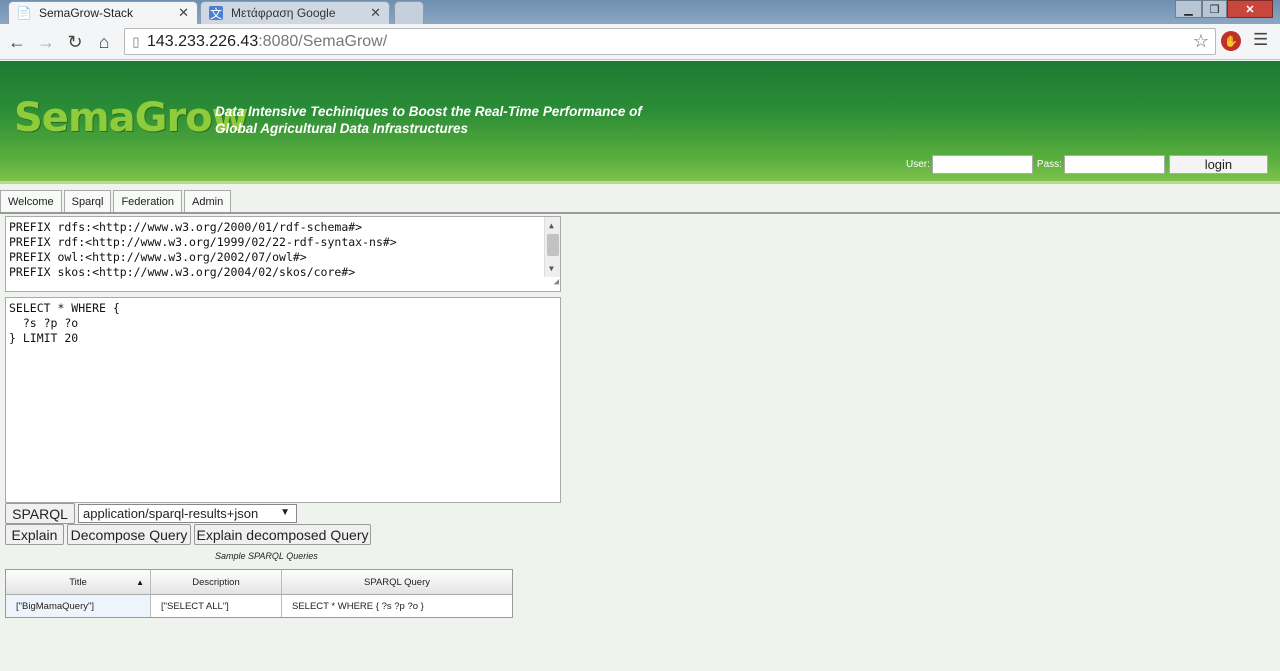 The height and width of the screenshot is (671, 1280). Describe the element at coordinates (171, 513) in the screenshot. I see `result-format-value: application/sparql-results+json` at that location.